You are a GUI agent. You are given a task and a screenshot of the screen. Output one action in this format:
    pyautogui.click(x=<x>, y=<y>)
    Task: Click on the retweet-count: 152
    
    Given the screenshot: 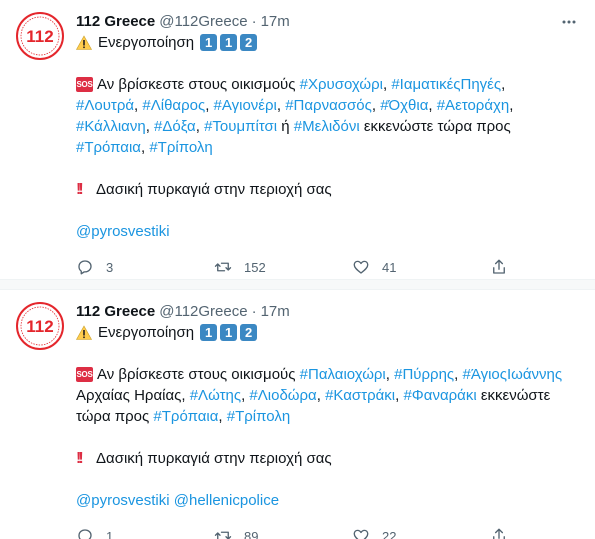 What is the action you would take?
    pyautogui.click(x=255, y=267)
    